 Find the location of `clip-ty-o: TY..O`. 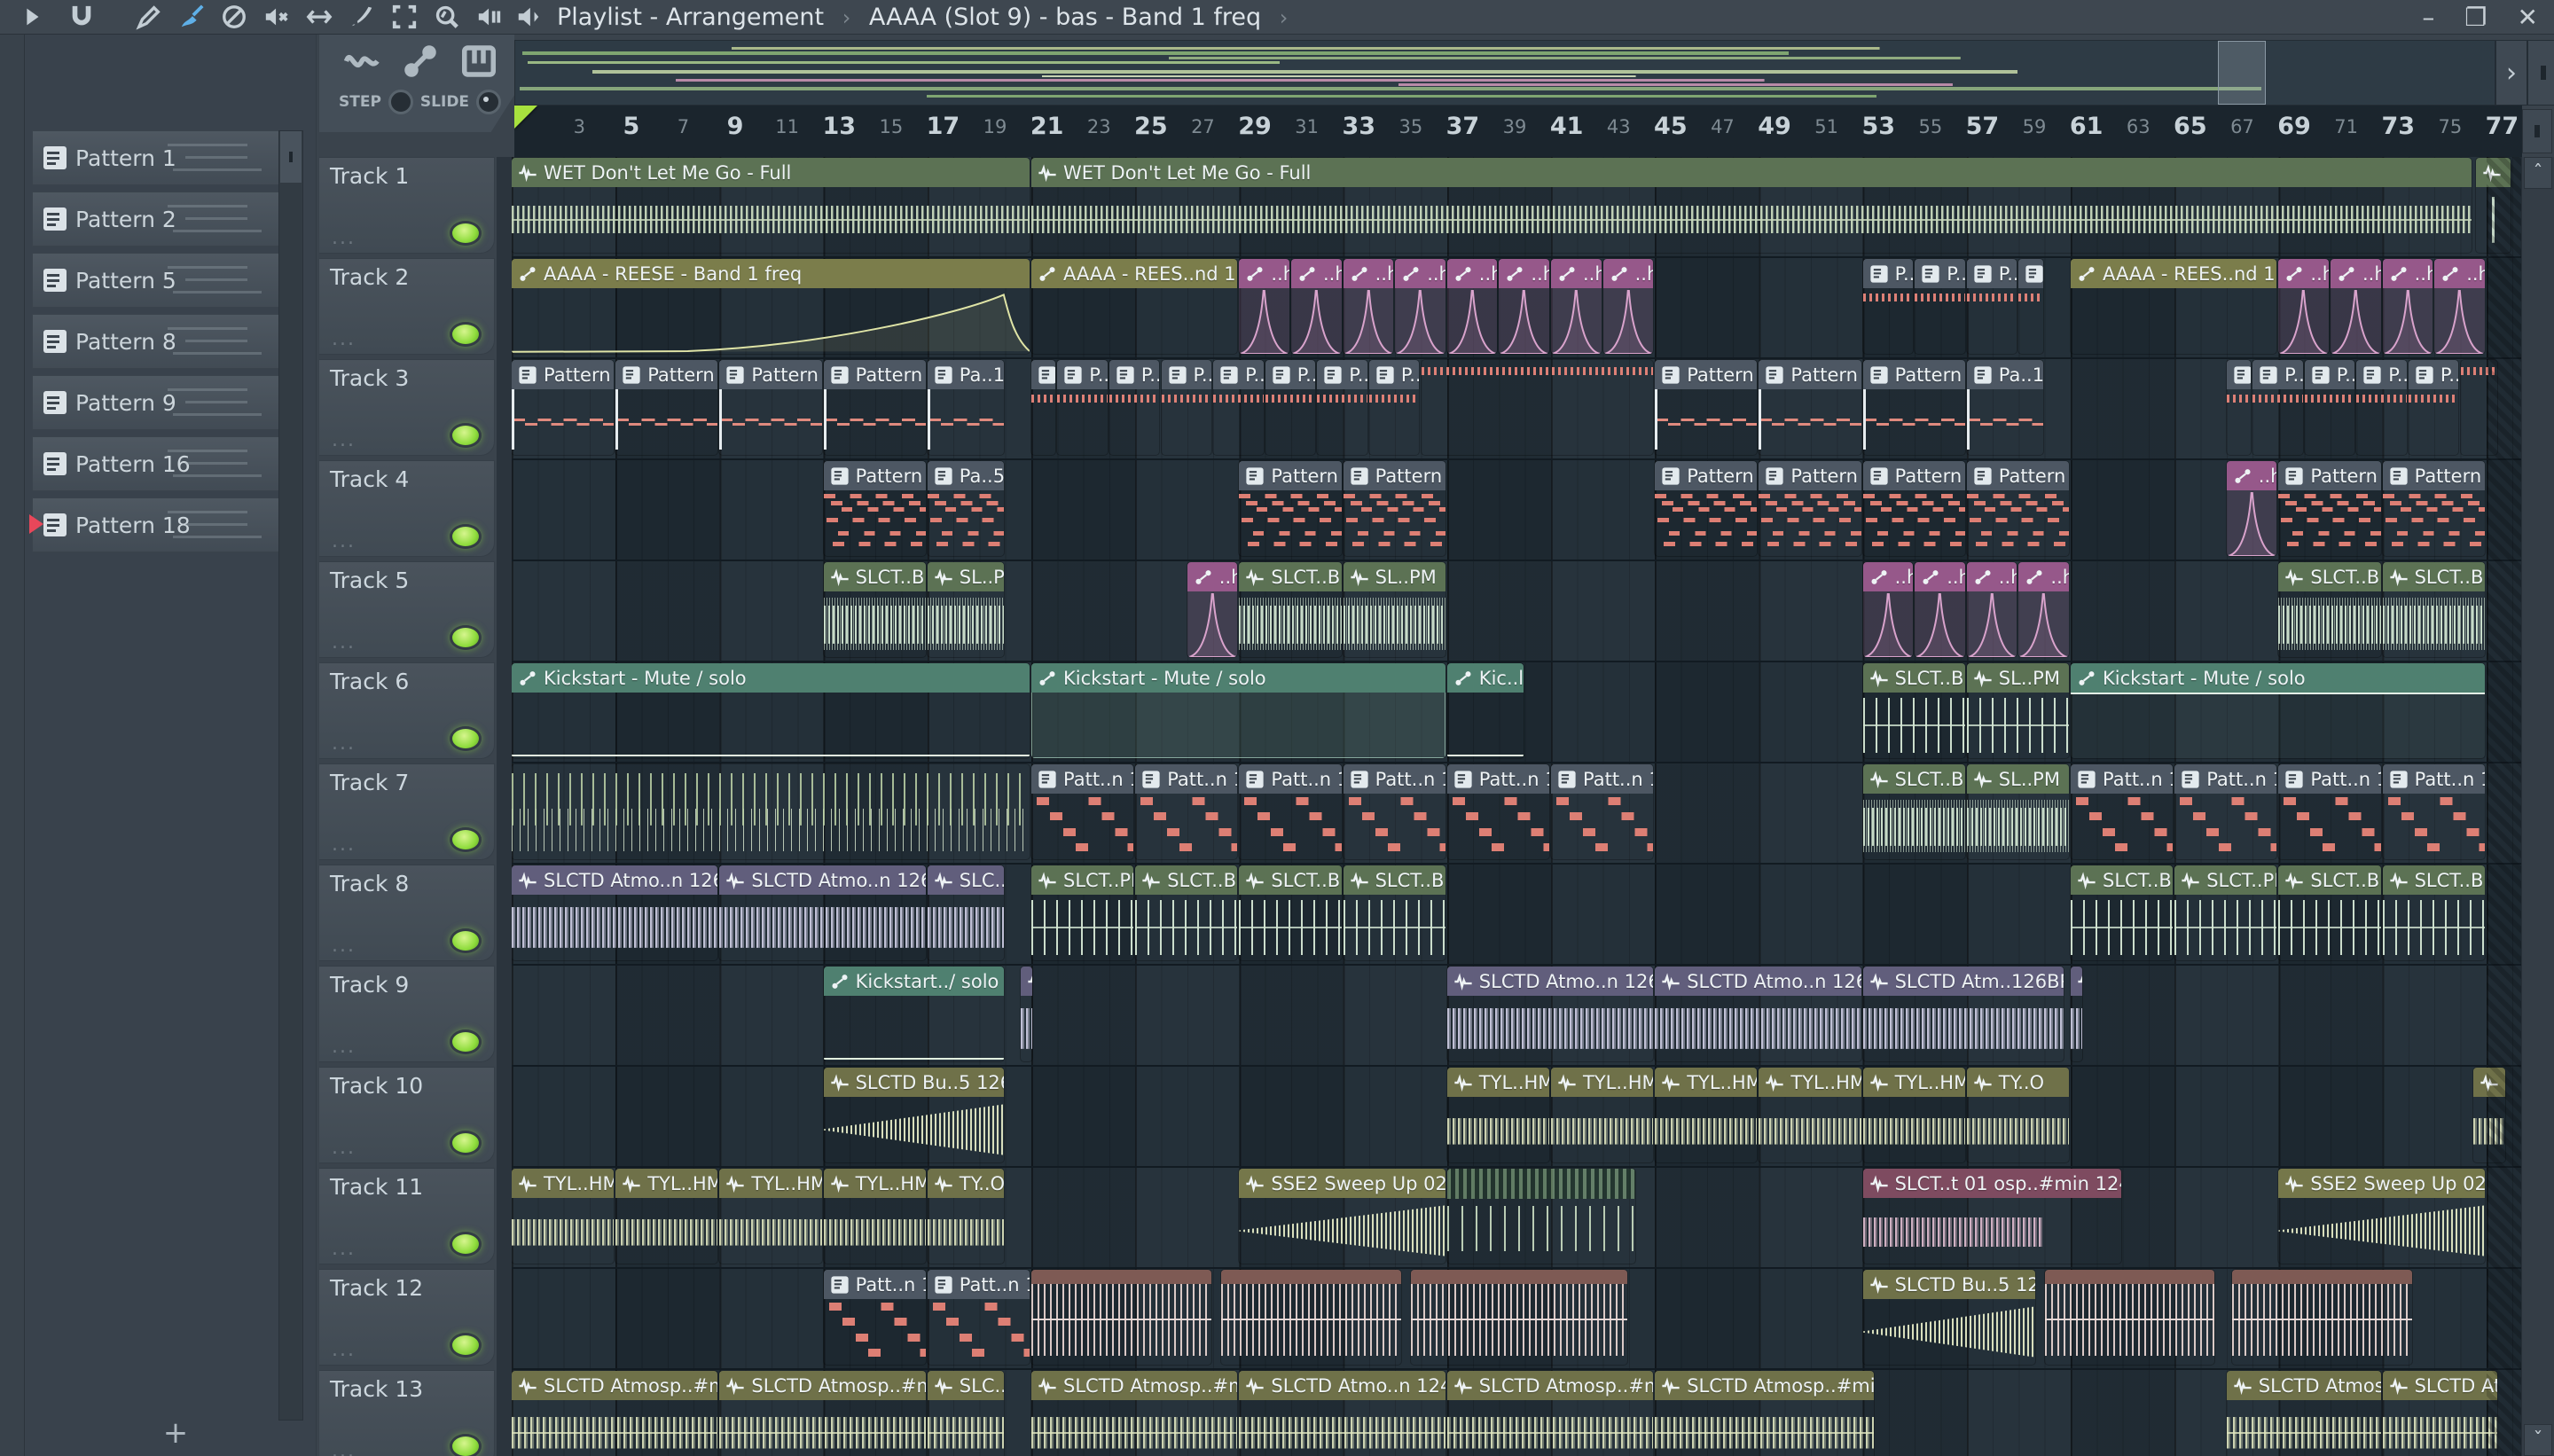

clip-ty-o: TY..O is located at coordinates (965, 1216).